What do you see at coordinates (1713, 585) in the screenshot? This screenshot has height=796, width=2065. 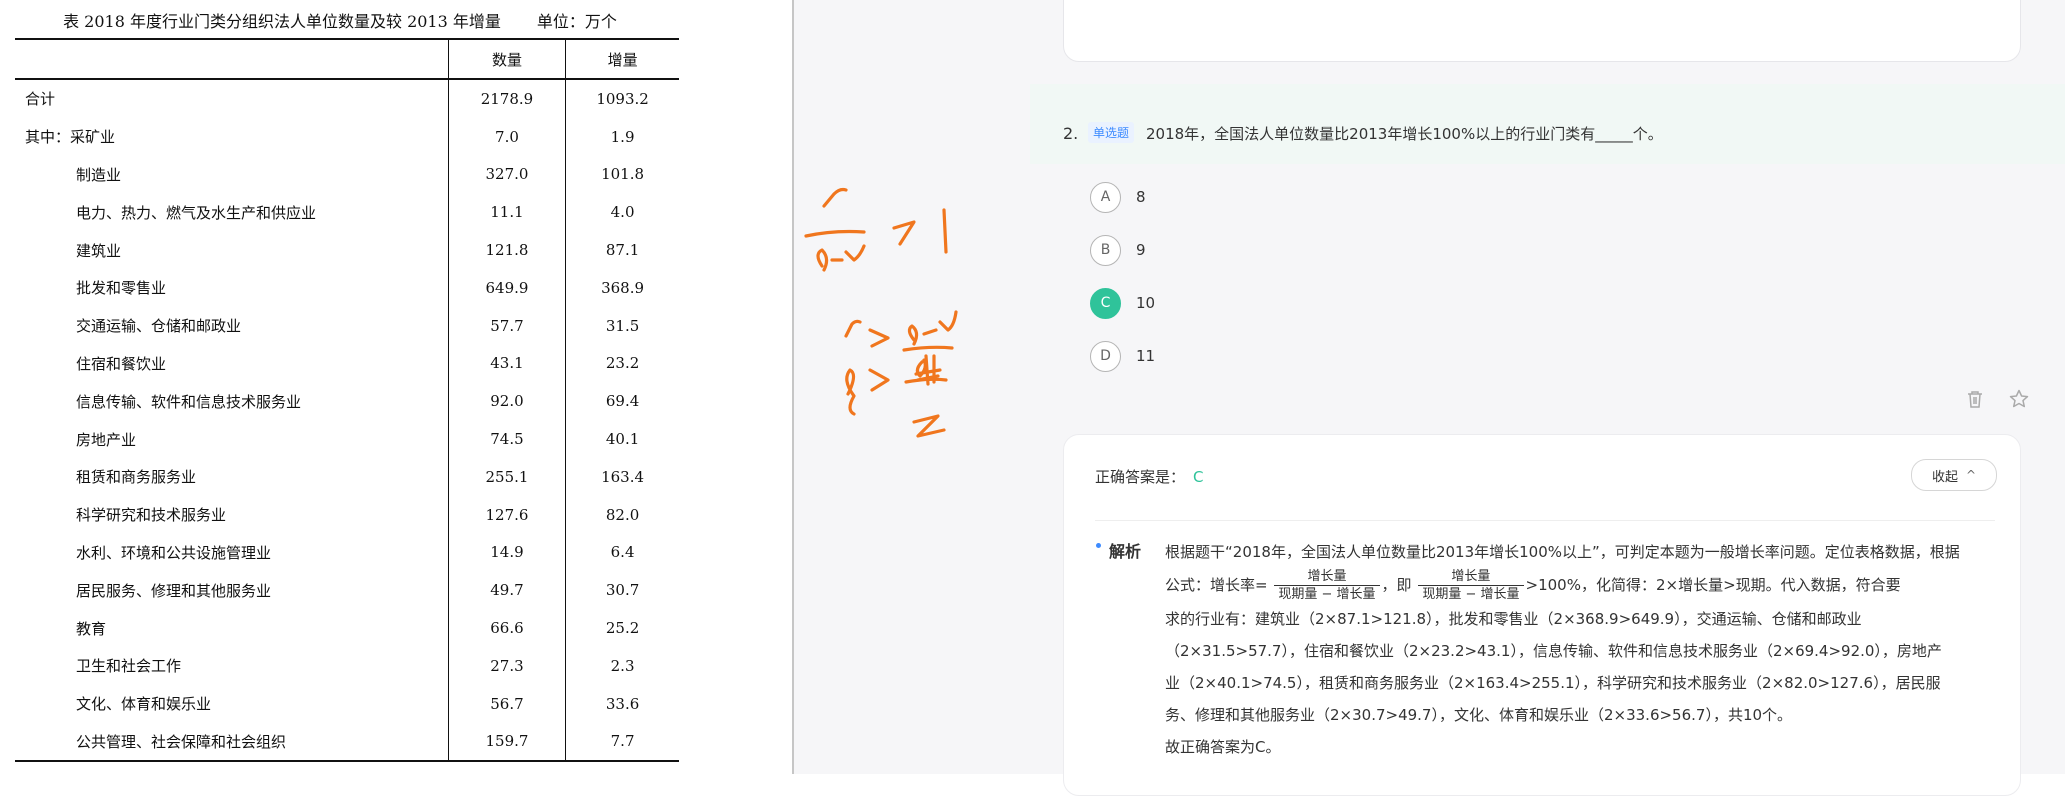 I see `formula-suffix: >100%，化简得：2×增长量>现期。代入数据，符合要` at bounding box center [1713, 585].